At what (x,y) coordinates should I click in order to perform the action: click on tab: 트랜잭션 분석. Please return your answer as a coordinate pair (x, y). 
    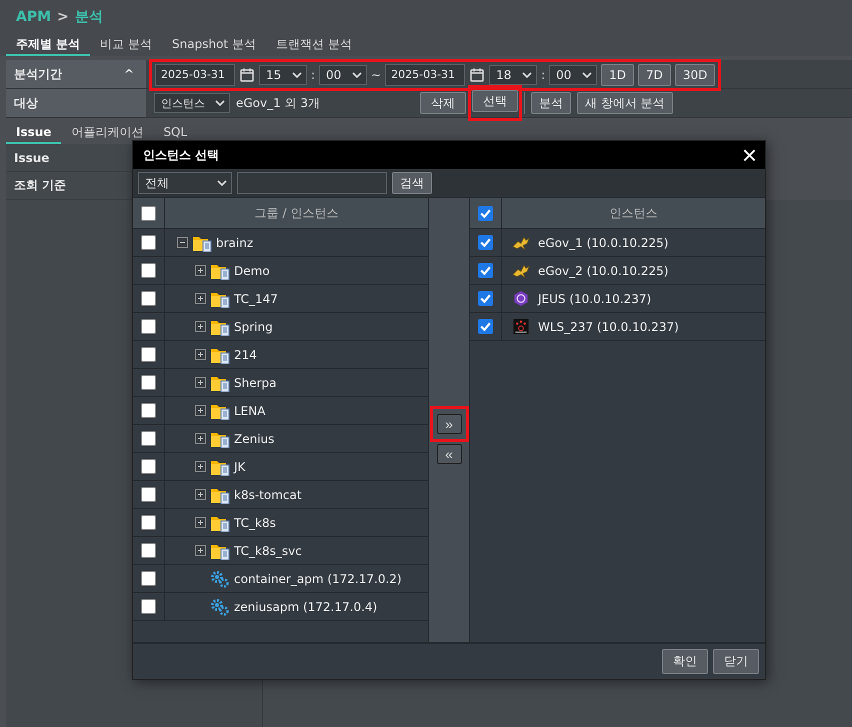
    Looking at the image, I should click on (314, 45).